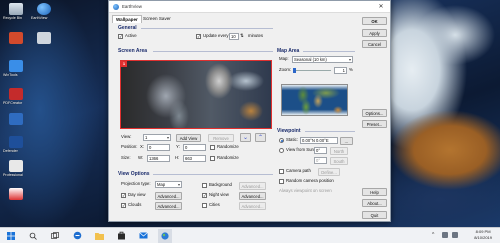 The height and width of the screenshot is (243, 500). I want to click on search-button, so click(33, 236).